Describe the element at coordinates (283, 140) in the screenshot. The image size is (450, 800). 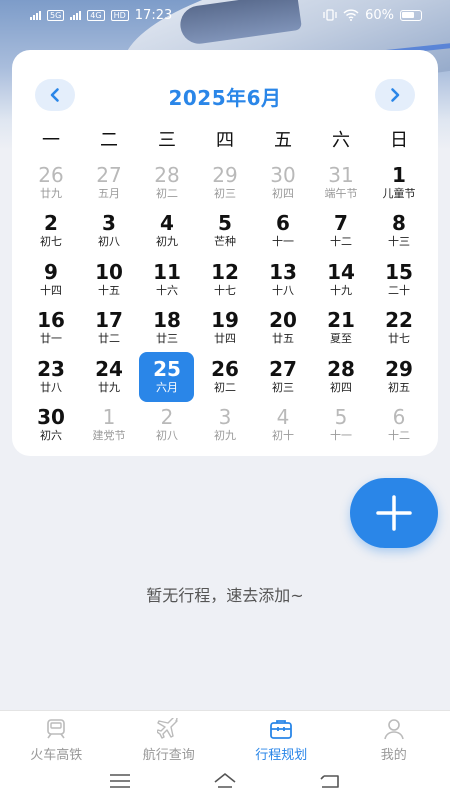
I see `weekday-fri: 五` at that location.